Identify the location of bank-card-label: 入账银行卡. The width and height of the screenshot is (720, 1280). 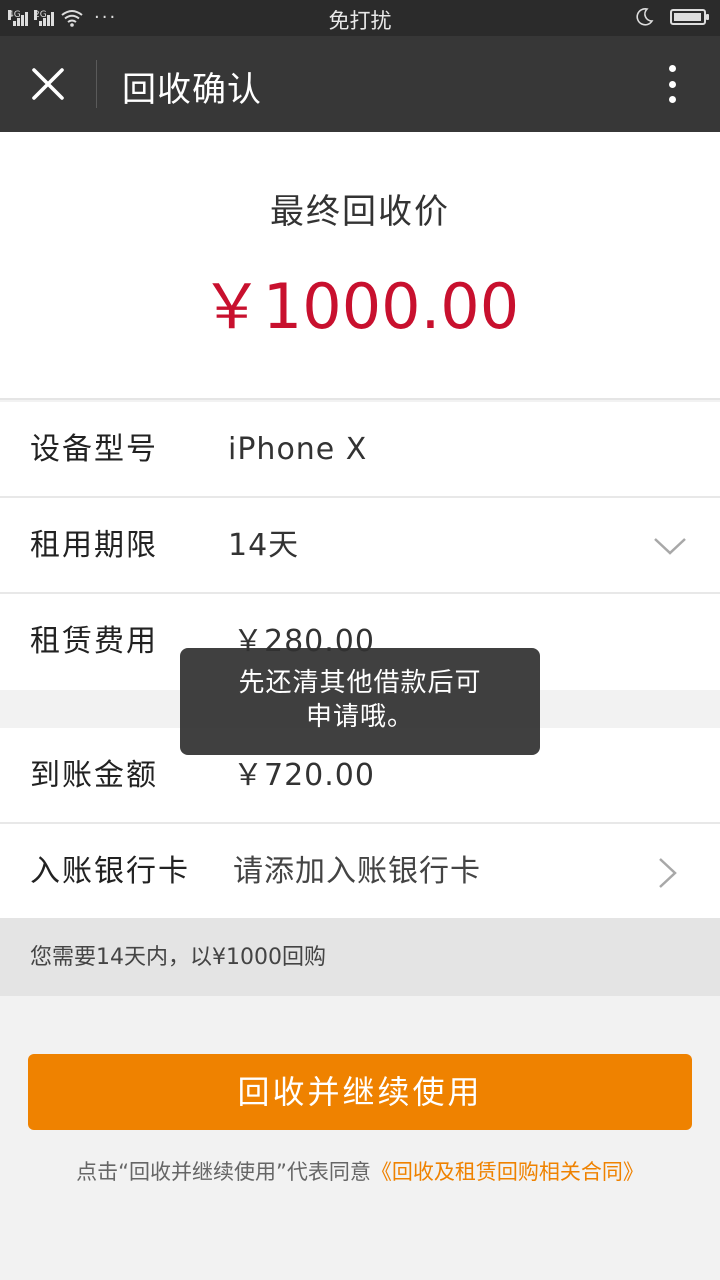
(110, 871).